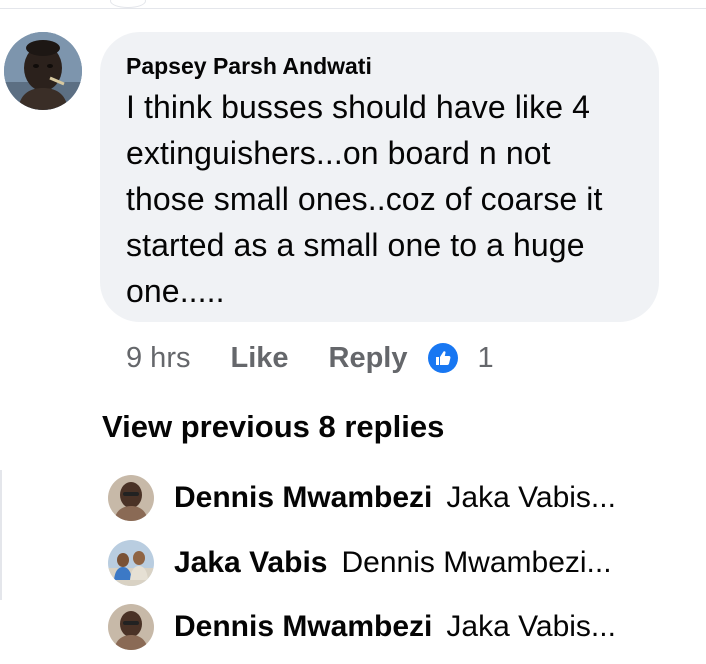  What do you see at coordinates (158, 358) in the screenshot?
I see `comment-timestamp: 9 hrs` at bounding box center [158, 358].